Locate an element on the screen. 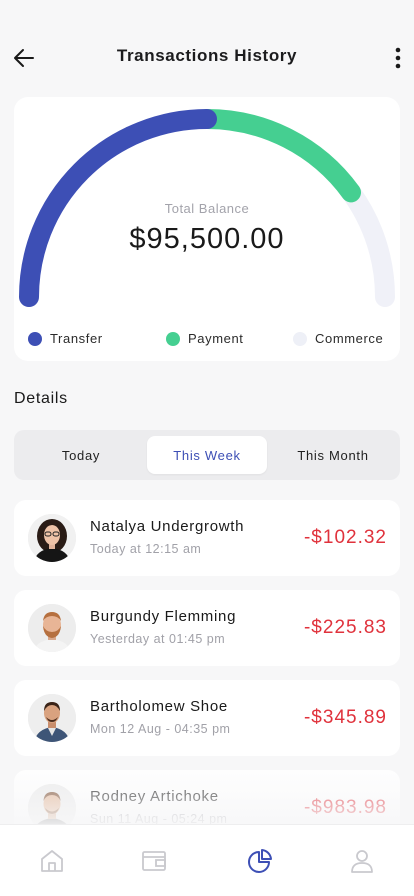  home-icon is located at coordinates (52, 861).